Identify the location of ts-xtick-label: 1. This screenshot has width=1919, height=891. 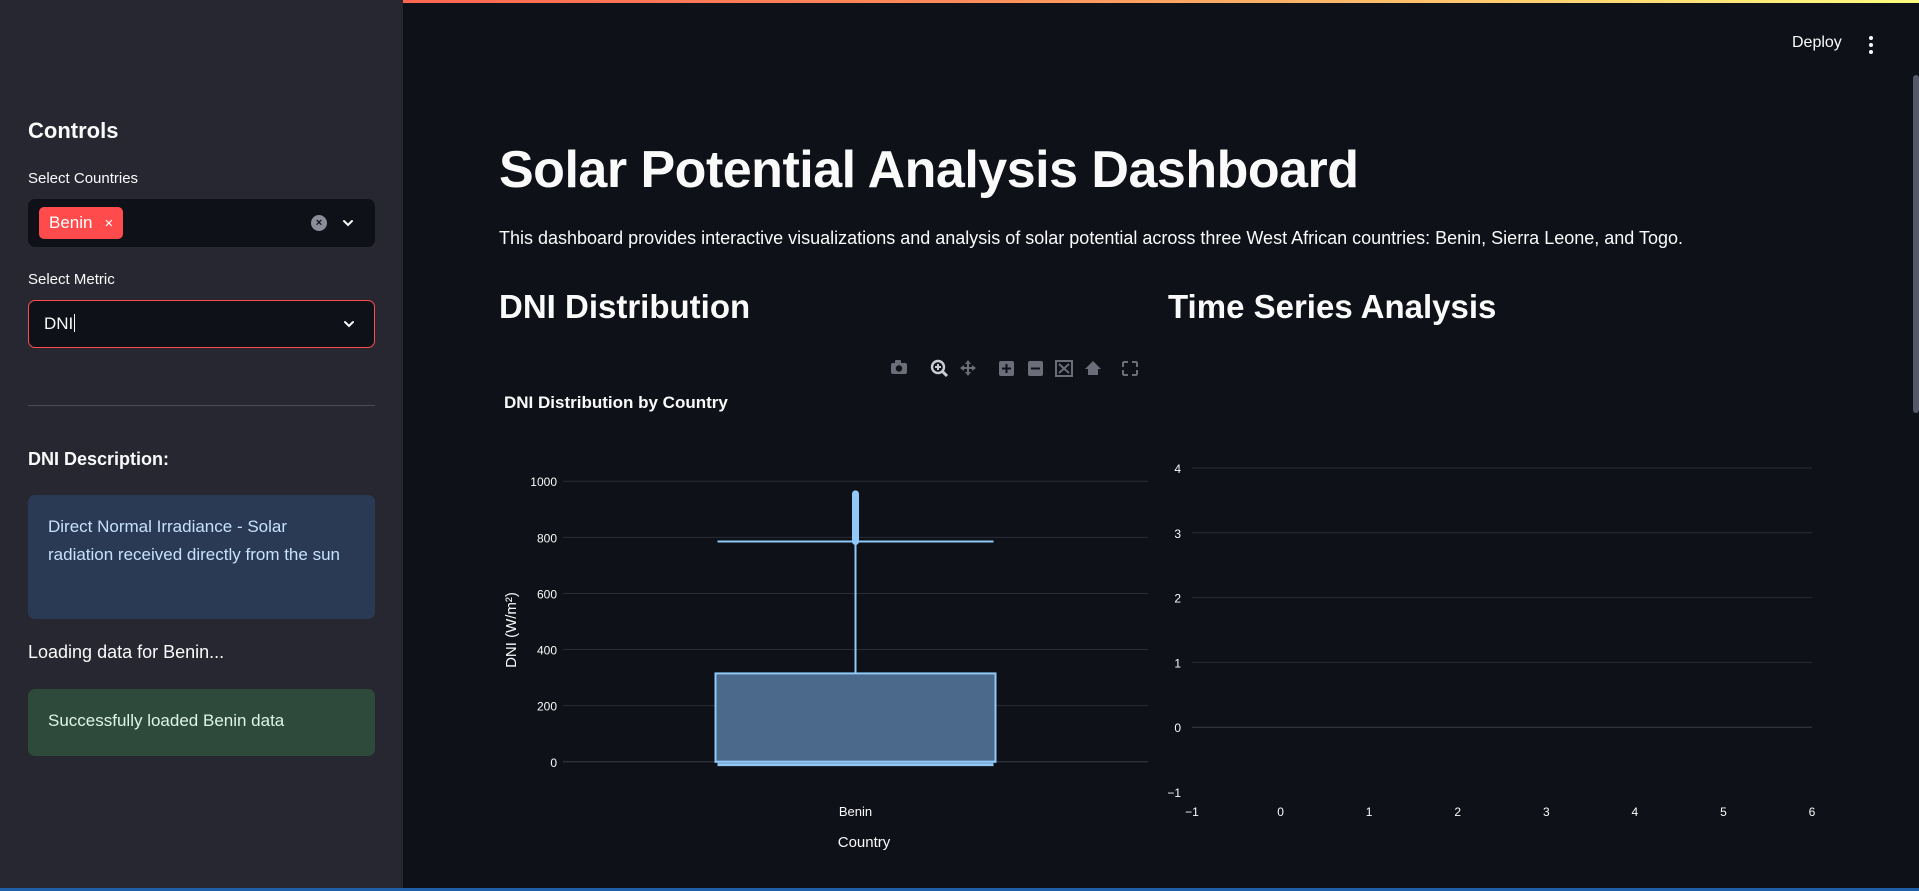
(1369, 812).